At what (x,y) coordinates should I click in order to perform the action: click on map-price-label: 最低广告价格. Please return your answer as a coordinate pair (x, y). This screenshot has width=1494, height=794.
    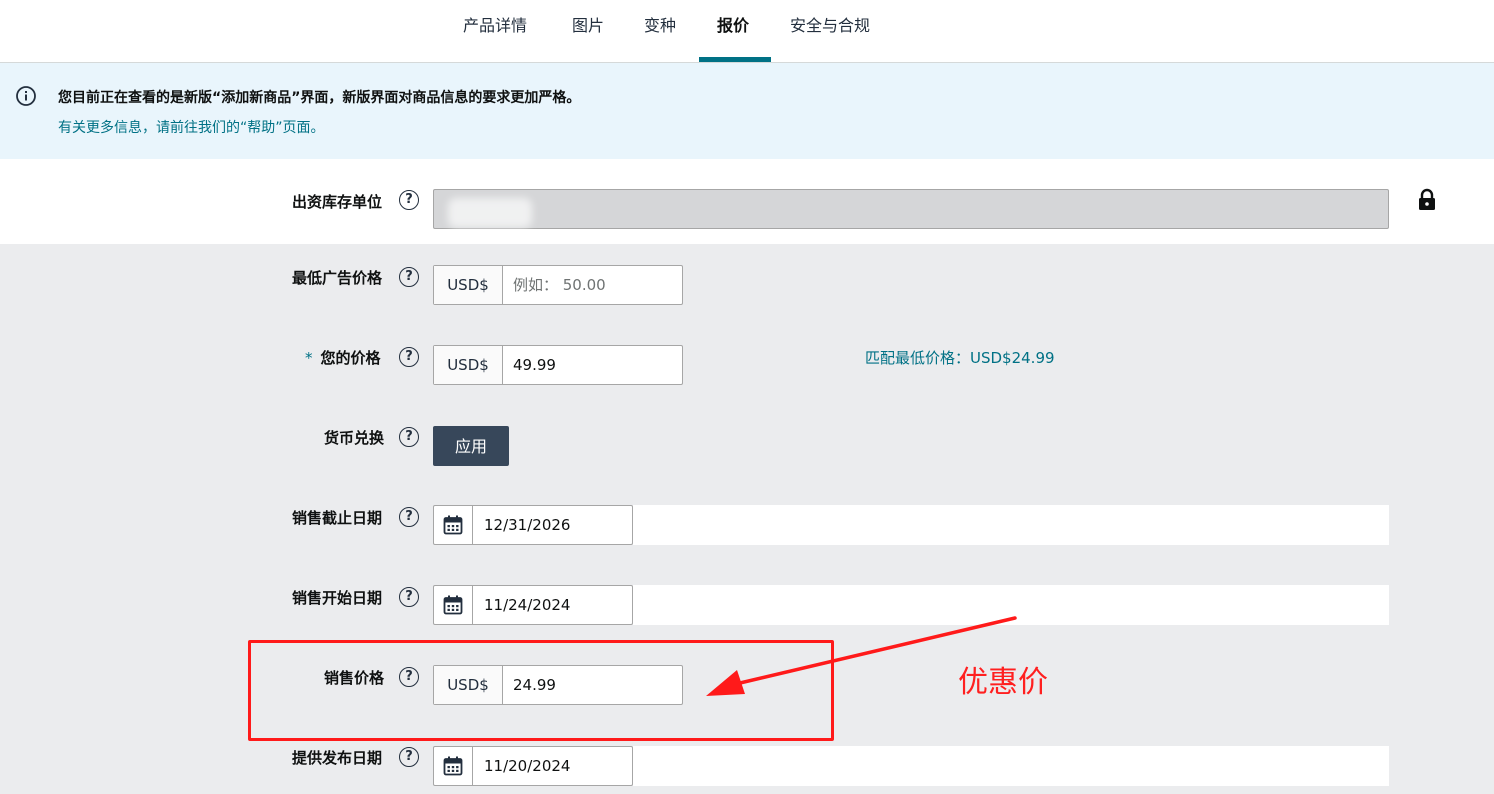
    Looking at the image, I should click on (337, 278).